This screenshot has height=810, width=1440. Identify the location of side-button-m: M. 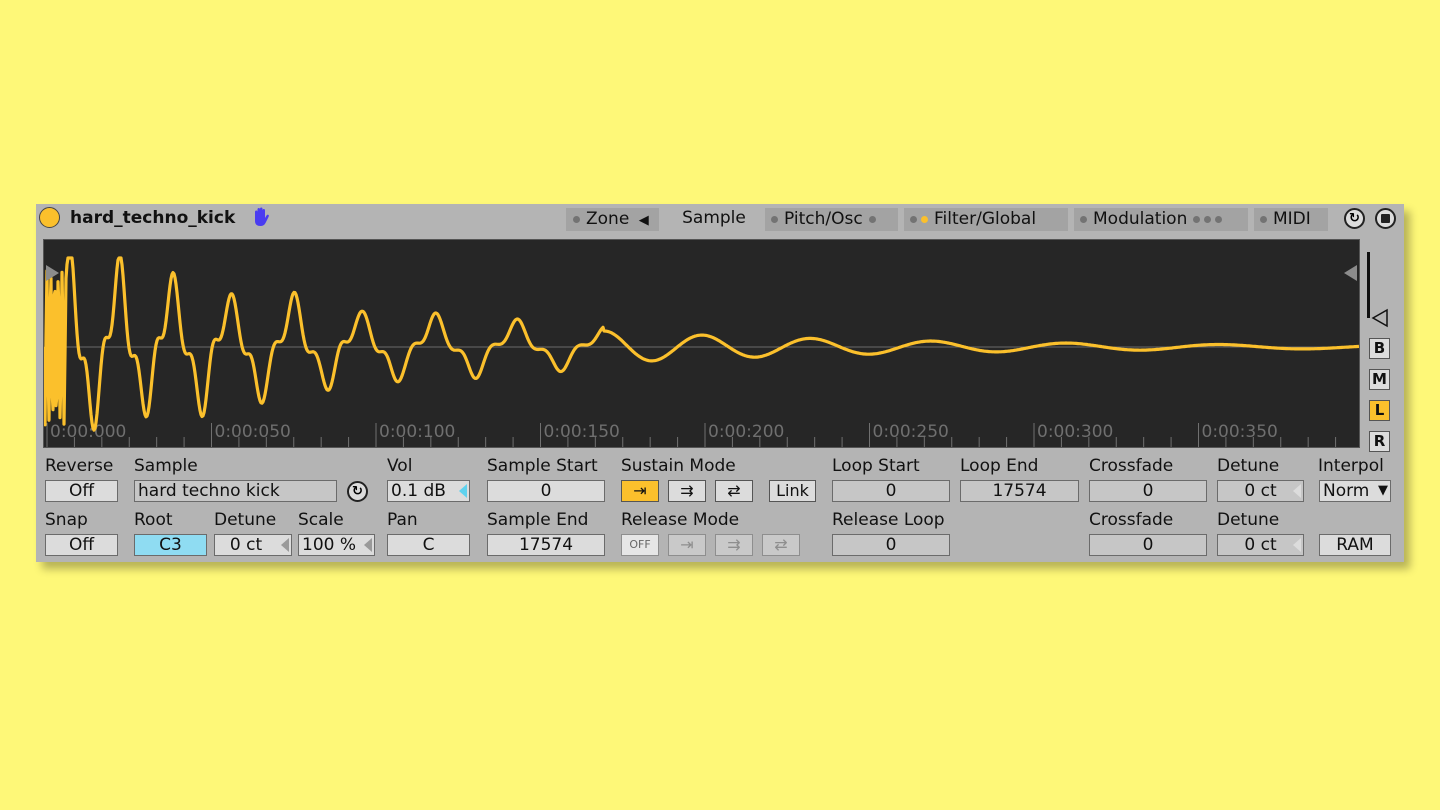
(1379, 379).